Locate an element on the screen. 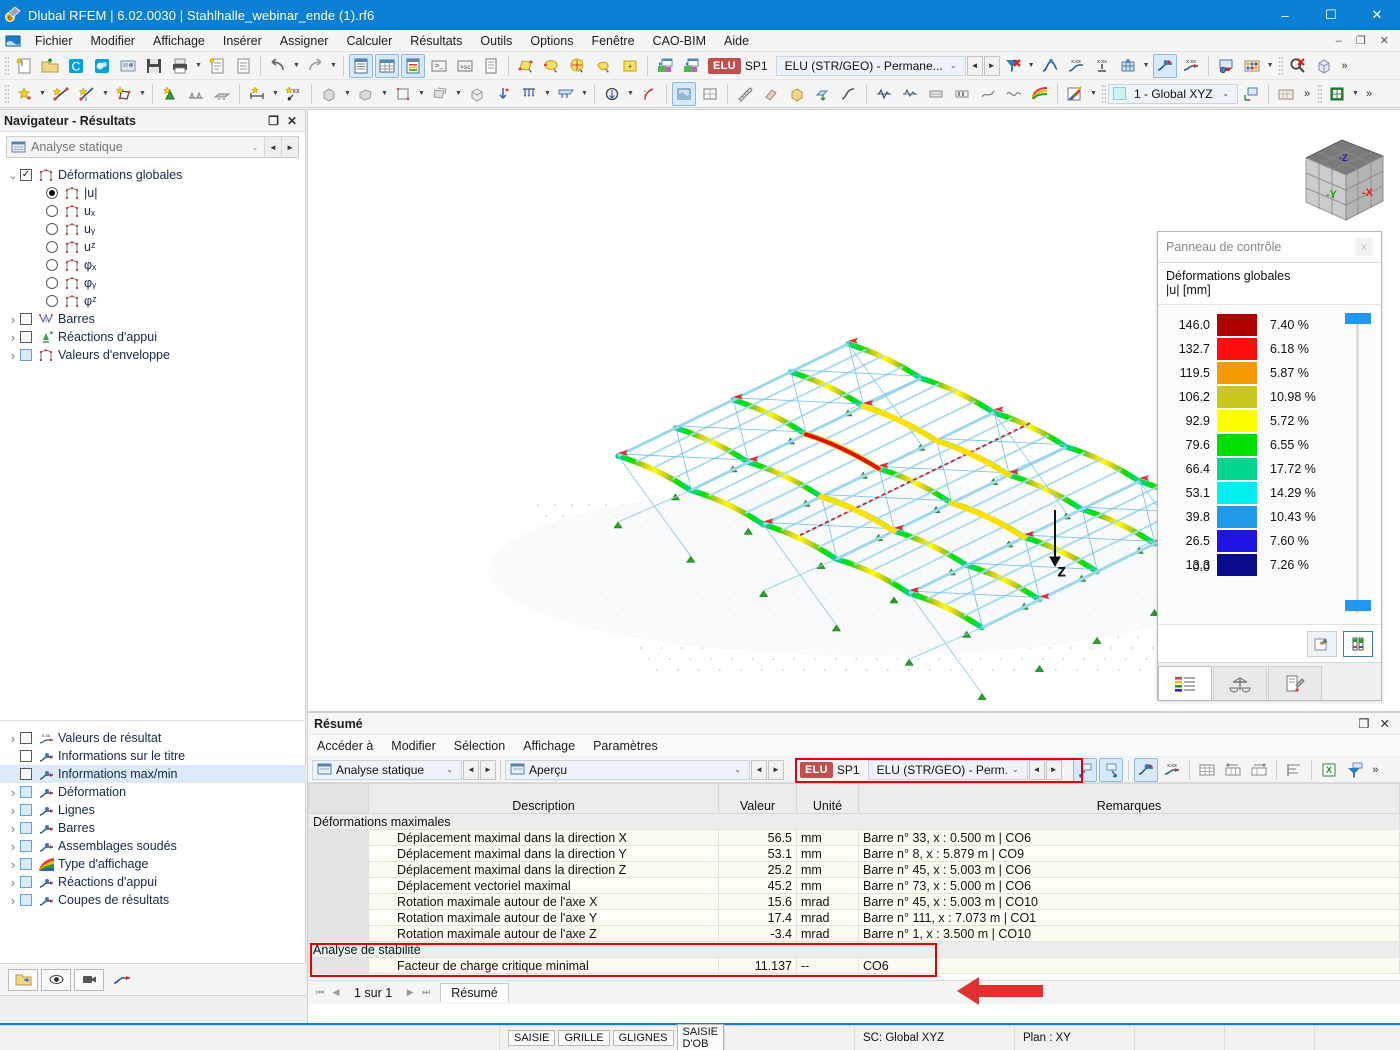 The height and width of the screenshot is (1050, 1400). dock-align-icon is located at coordinates (1294, 770).